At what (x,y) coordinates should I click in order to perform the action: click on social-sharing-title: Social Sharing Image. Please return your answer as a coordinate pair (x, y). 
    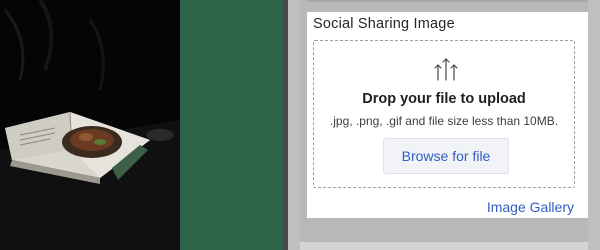
    Looking at the image, I should click on (384, 24).